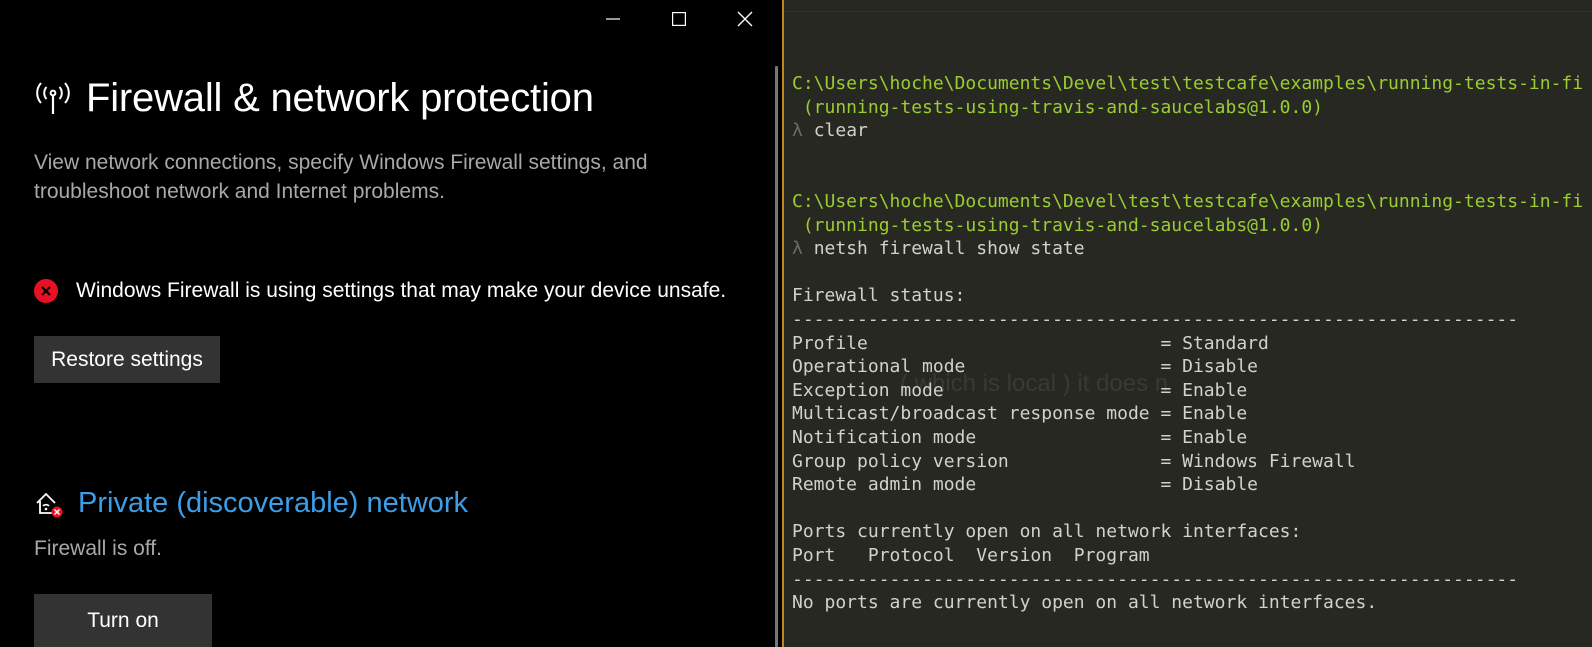 Image resolution: width=1592 pixels, height=647 pixels. Describe the element at coordinates (840, 131) in the screenshot. I see `terminal-command: clear` at that location.